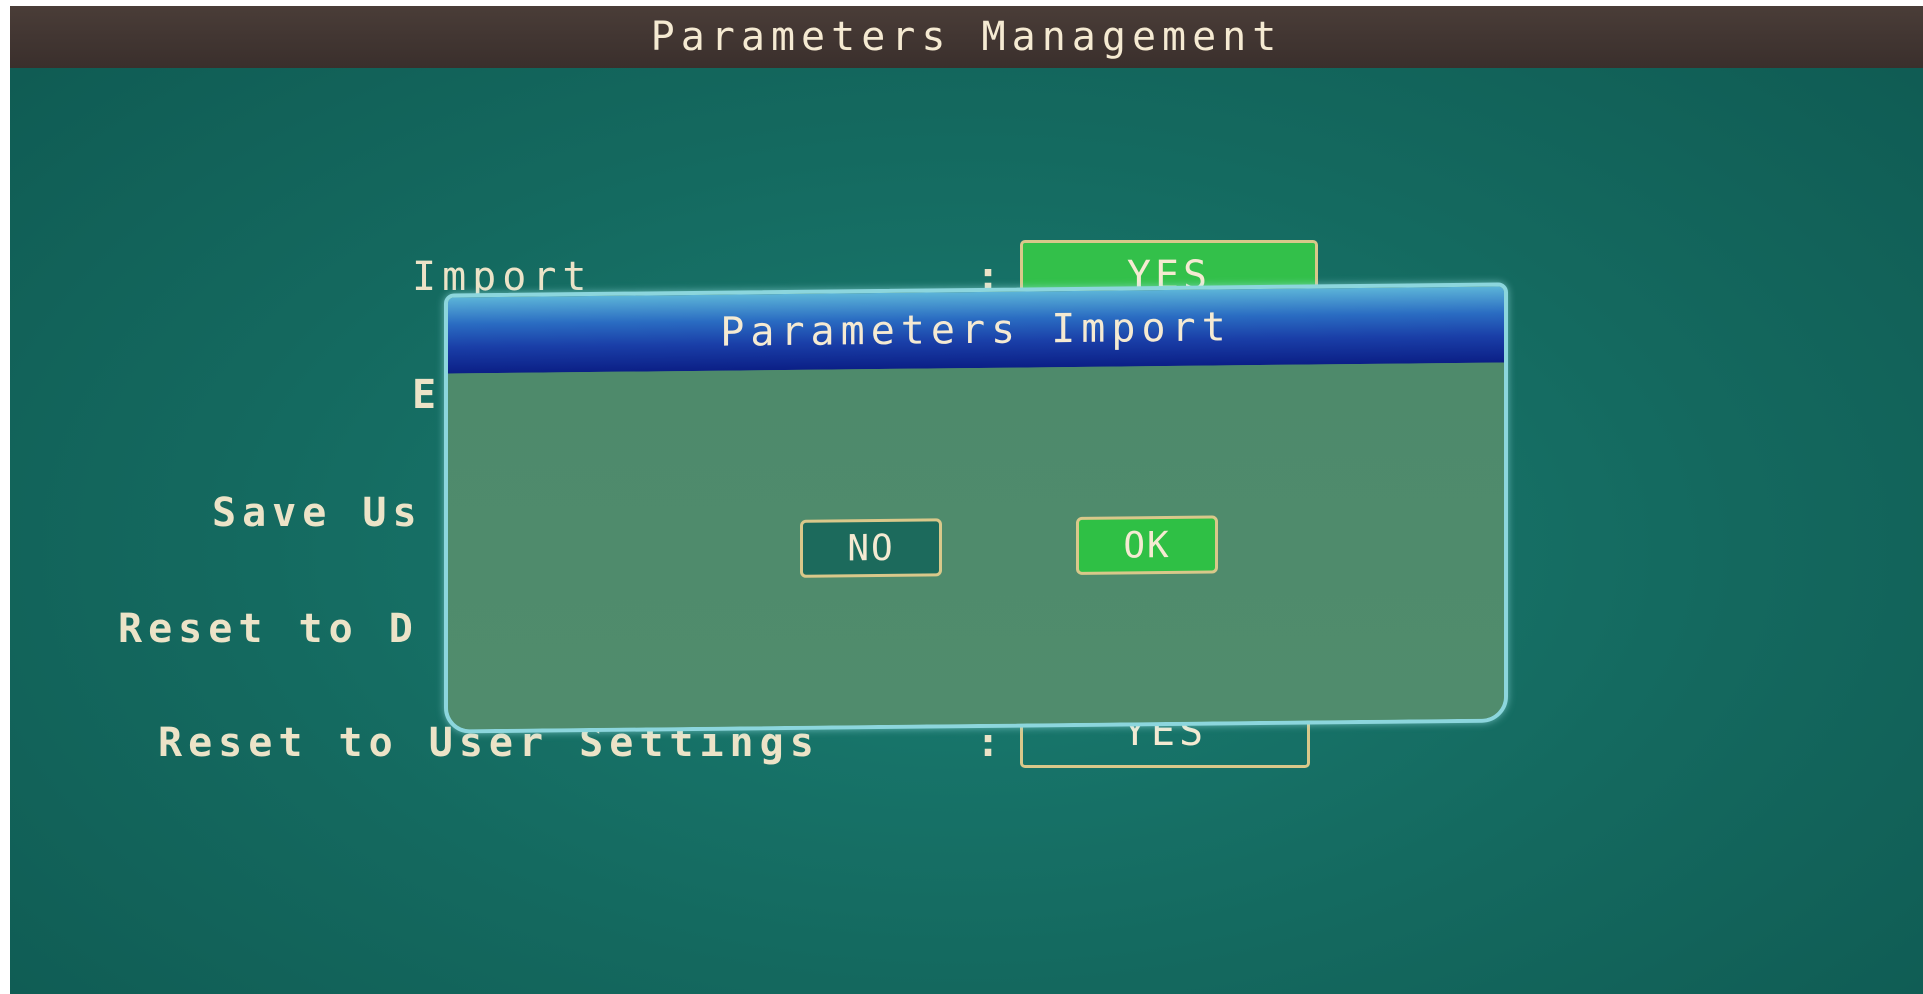  I want to click on title-bar: Parameters Management, so click(966, 37).